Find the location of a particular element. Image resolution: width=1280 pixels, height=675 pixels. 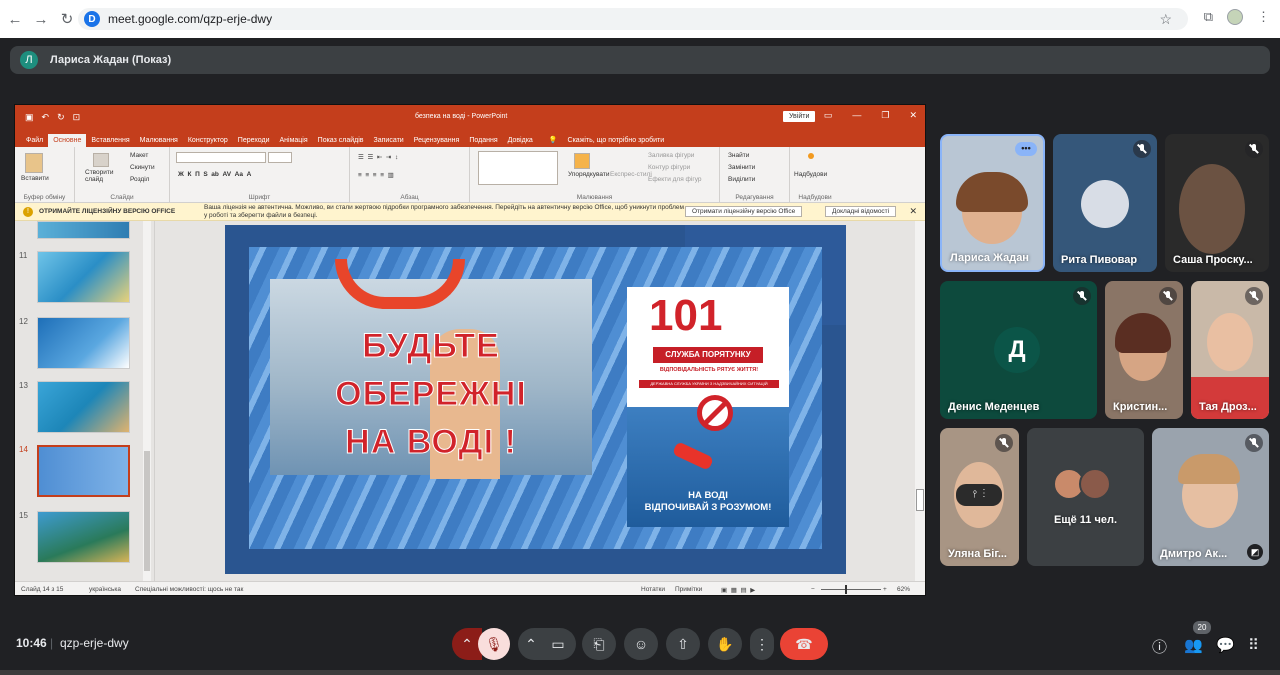

shape-fill-button: Заливка фігури is located at coordinates (671, 155).